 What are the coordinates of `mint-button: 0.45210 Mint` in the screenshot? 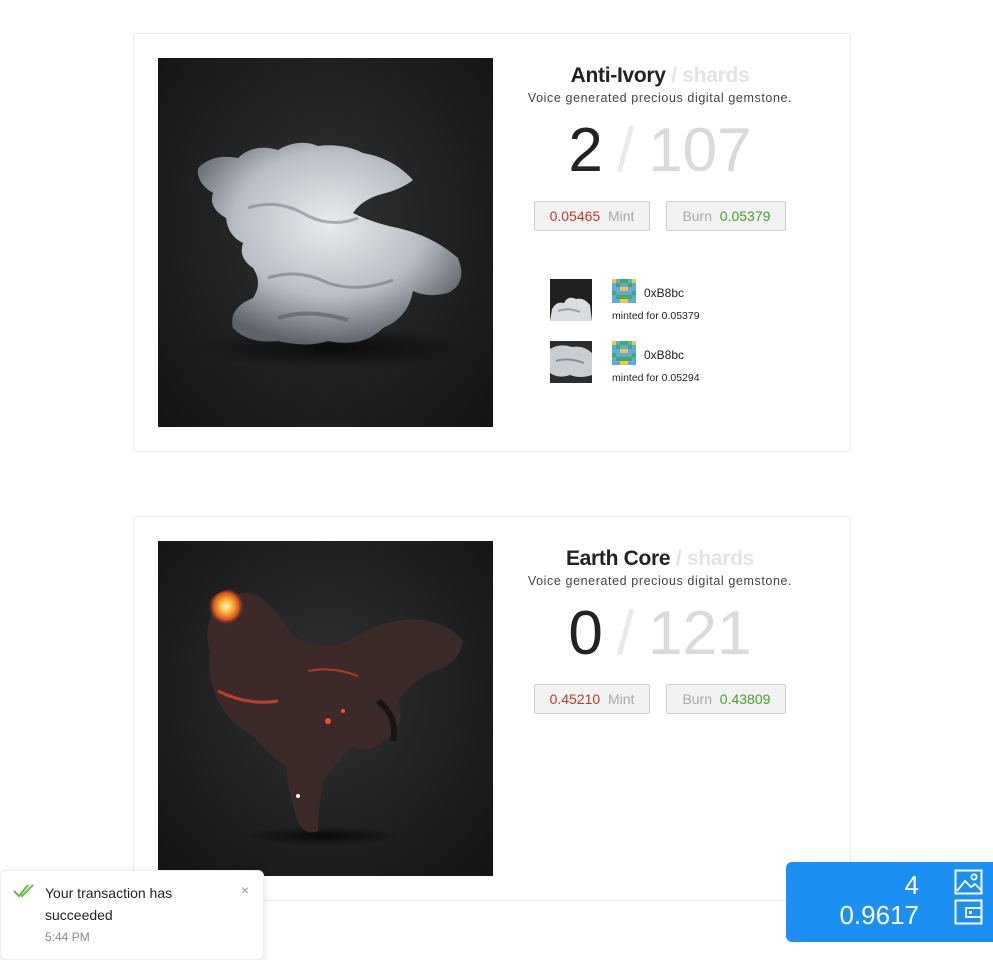 It's located at (592, 699).